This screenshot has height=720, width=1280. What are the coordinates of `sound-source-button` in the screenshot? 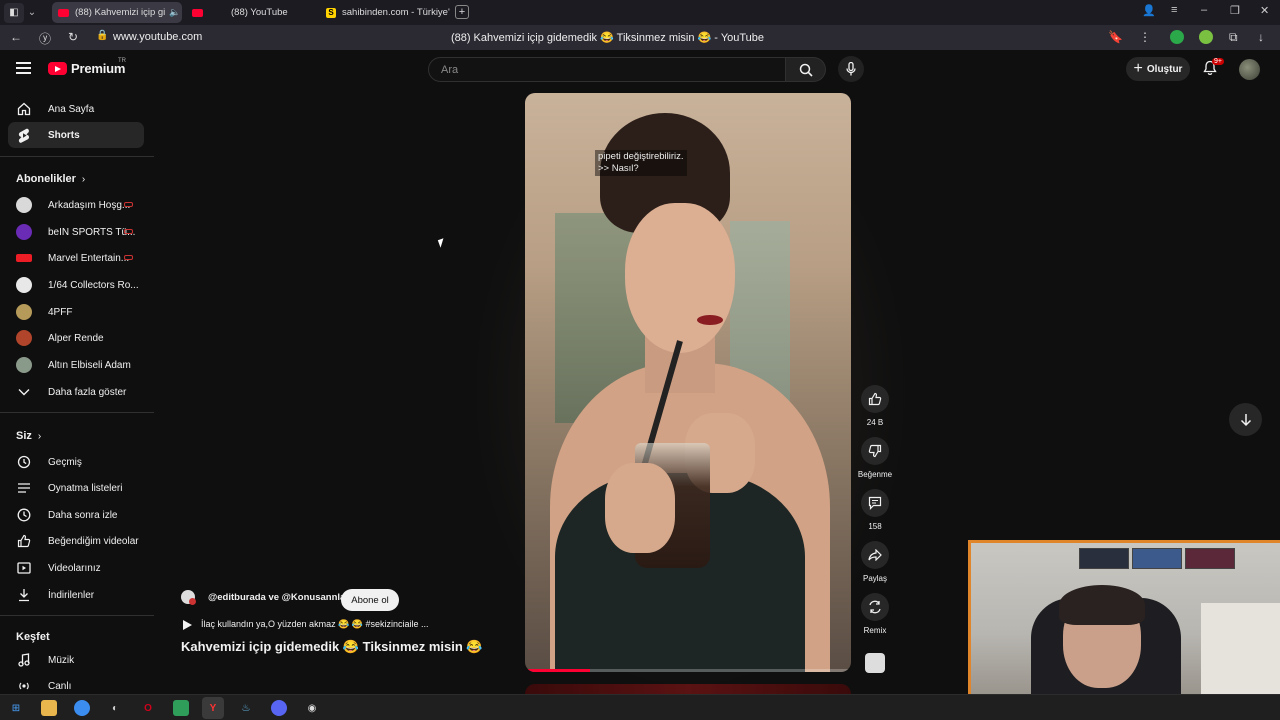 It's located at (875, 665).